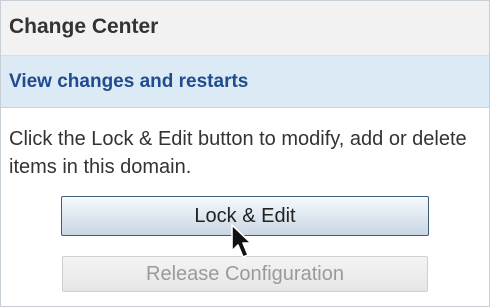 This screenshot has width=490, height=307. Describe the element at coordinates (84, 26) in the screenshot. I see `panel-title: Change Center` at that location.